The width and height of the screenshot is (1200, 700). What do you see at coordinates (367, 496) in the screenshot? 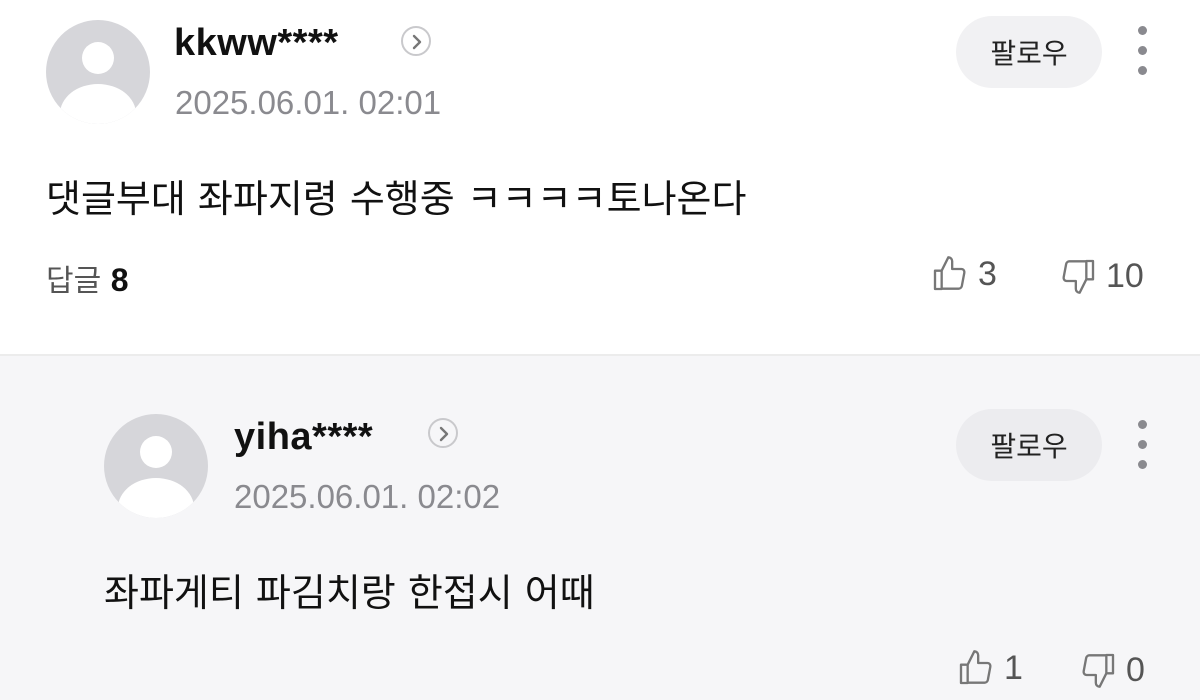
I see `comment-timestamp: 2025.06.01. 02:02` at bounding box center [367, 496].